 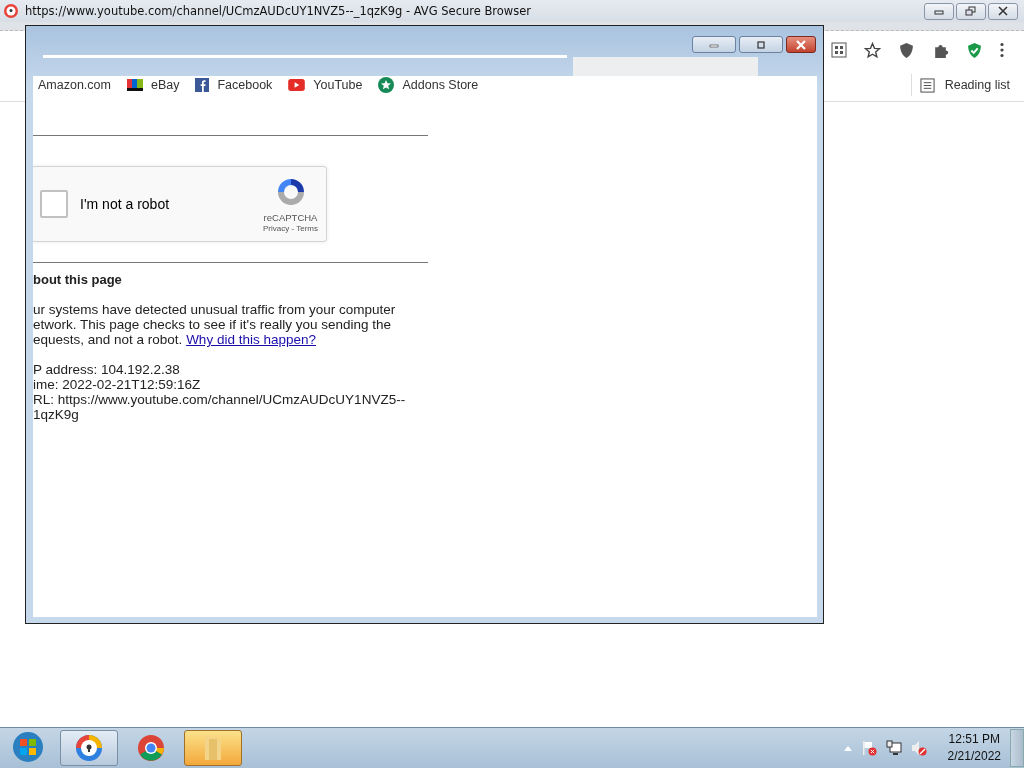 I want to click on clock-time: 12:51 PM, so click(x=974, y=739).